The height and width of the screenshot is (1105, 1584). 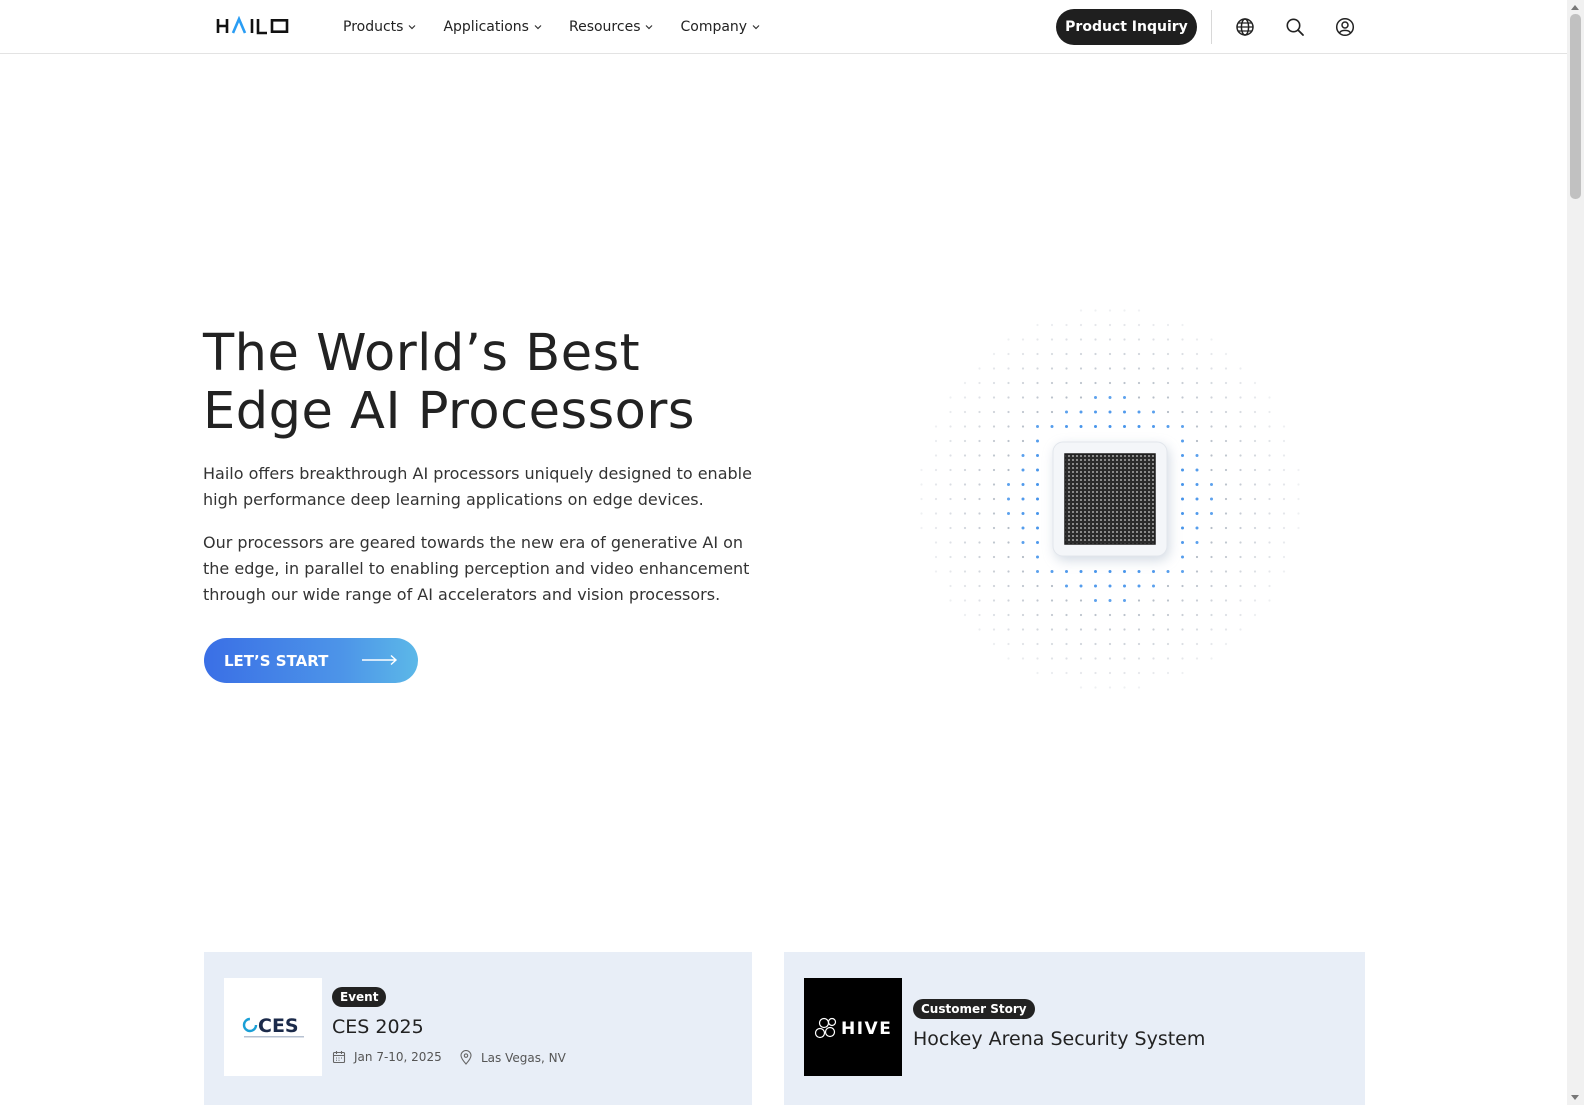 What do you see at coordinates (1575, 7) in the screenshot?
I see `scroll-up-arrow-icon` at bounding box center [1575, 7].